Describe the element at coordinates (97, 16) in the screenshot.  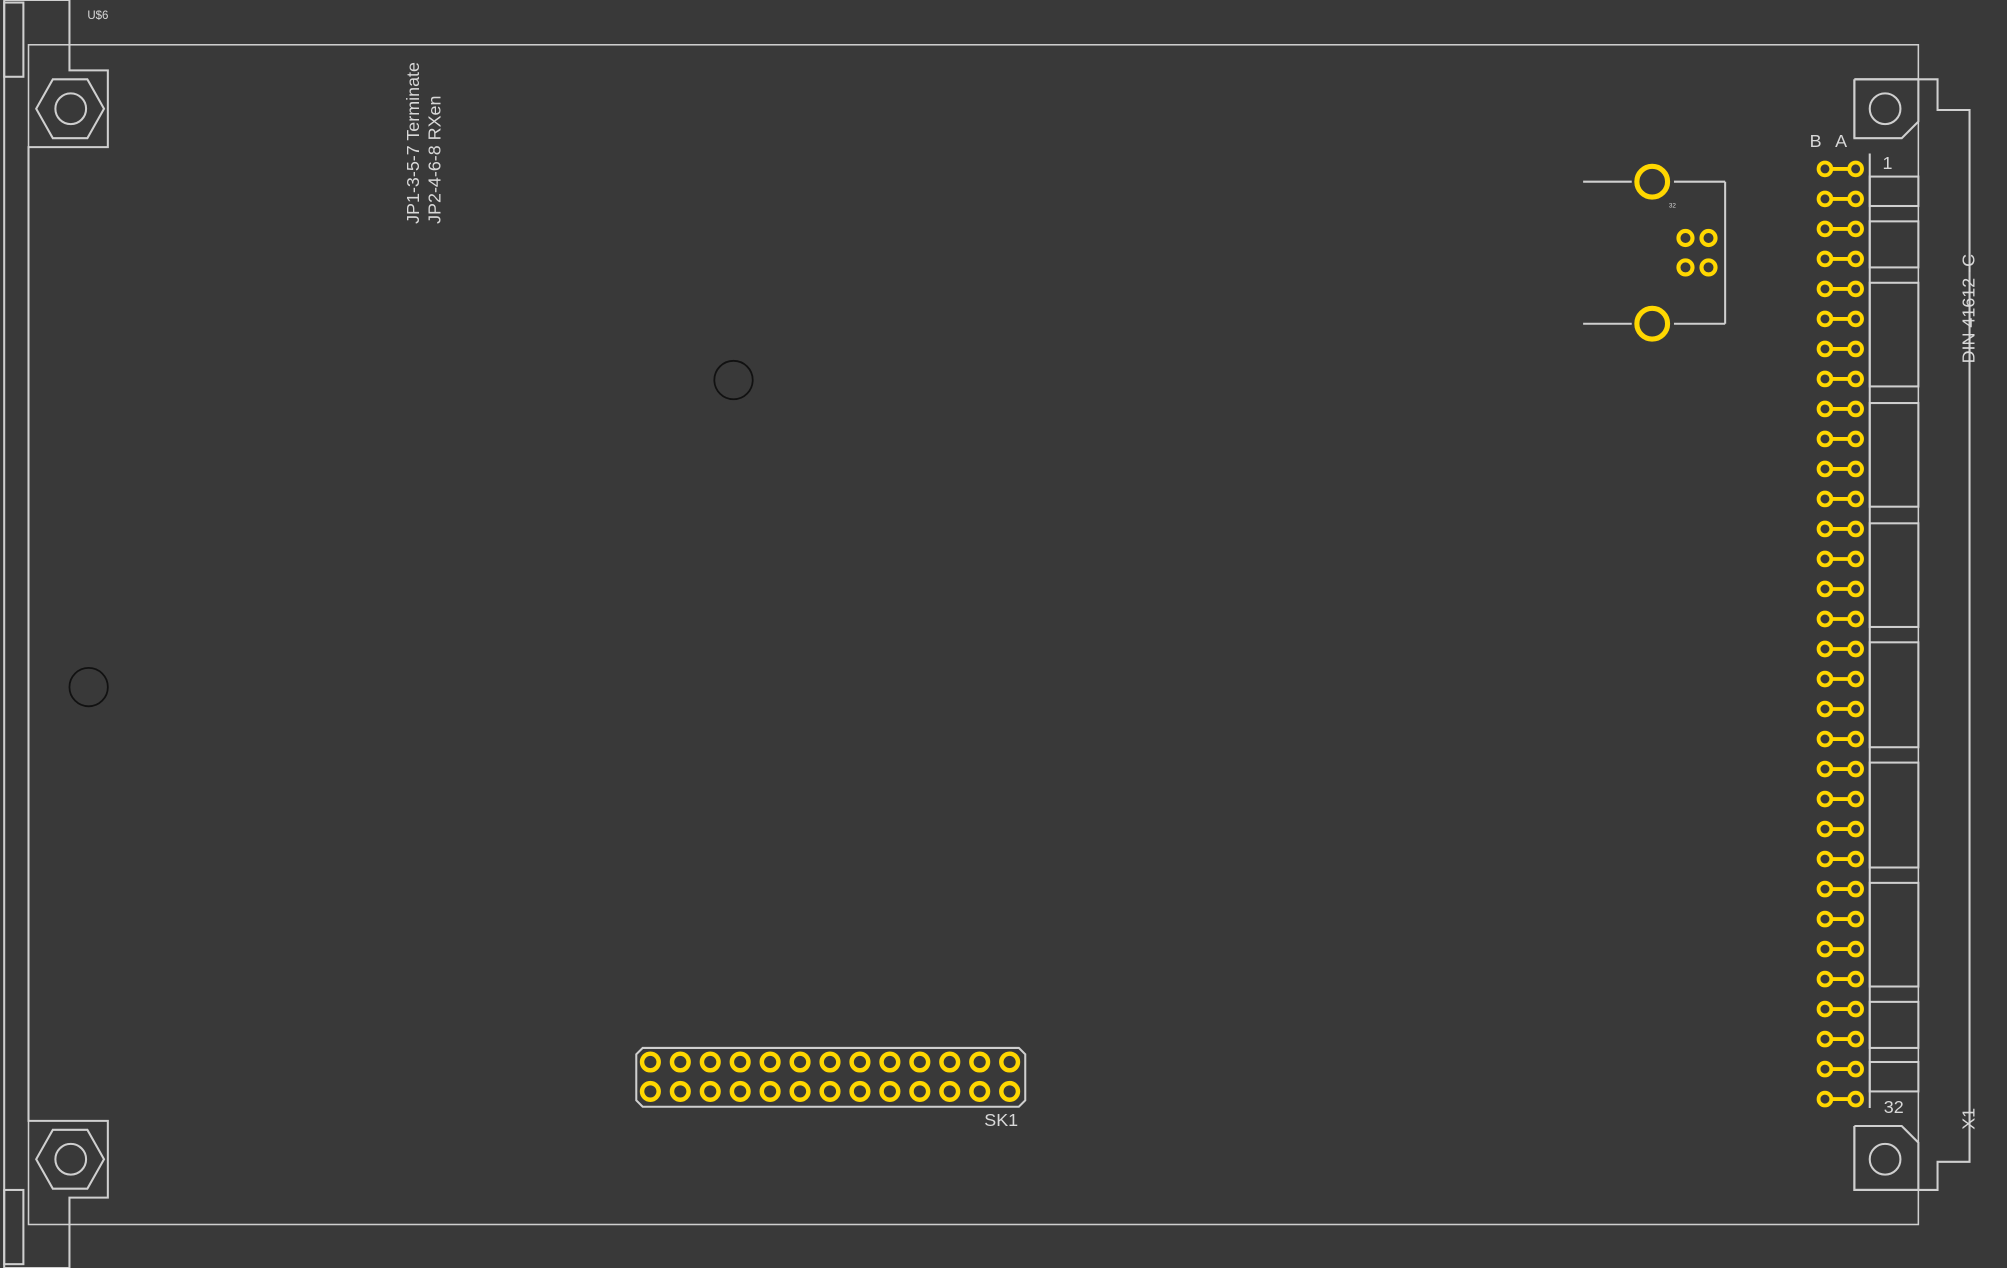
I see `board-ref-label: U$6` at that location.